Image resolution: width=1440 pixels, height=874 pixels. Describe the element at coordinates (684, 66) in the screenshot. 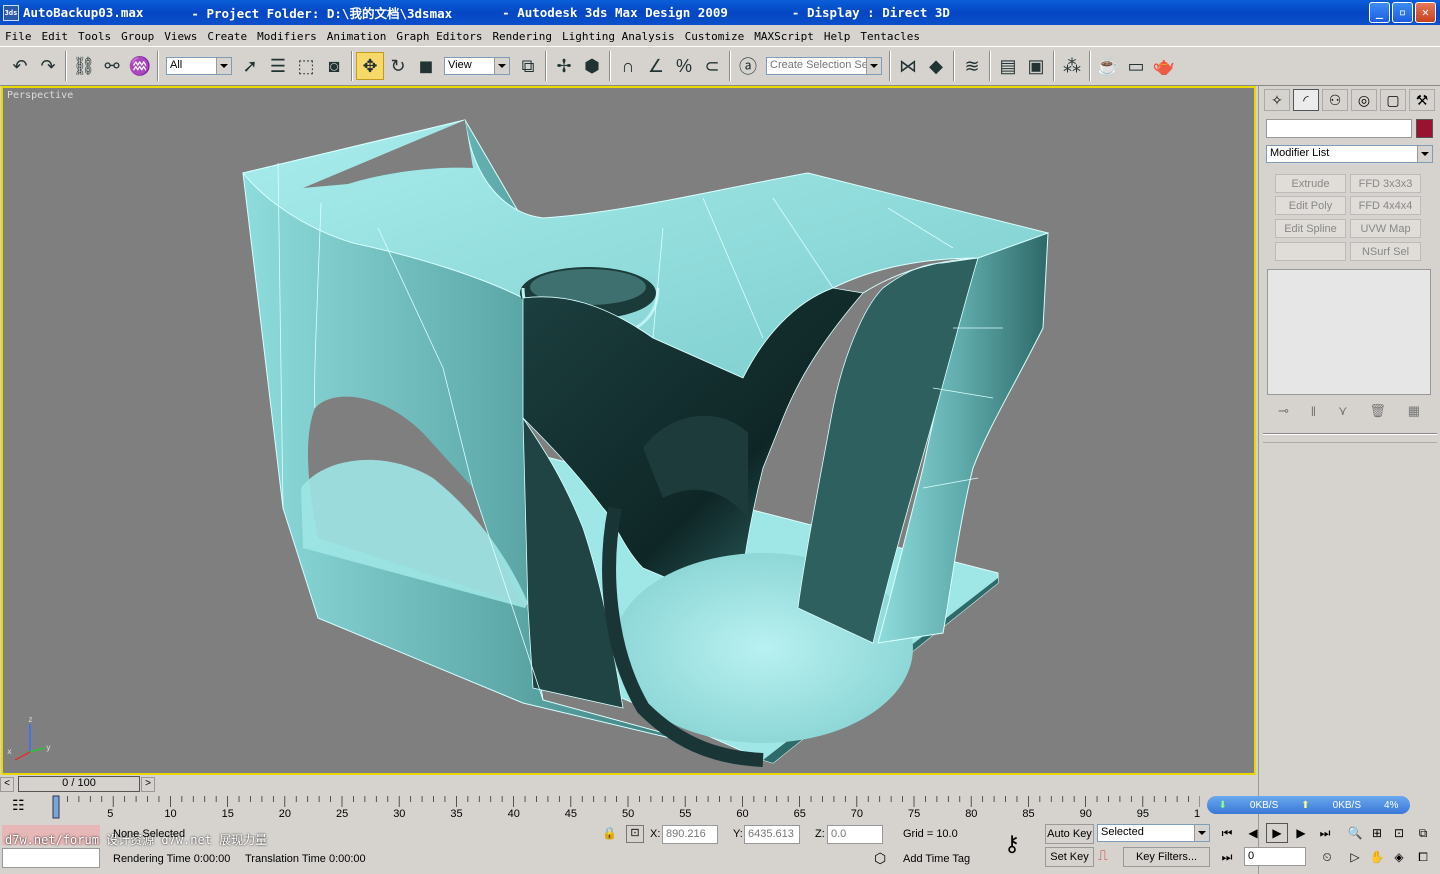

I see `percent-snap-icon: %` at that location.